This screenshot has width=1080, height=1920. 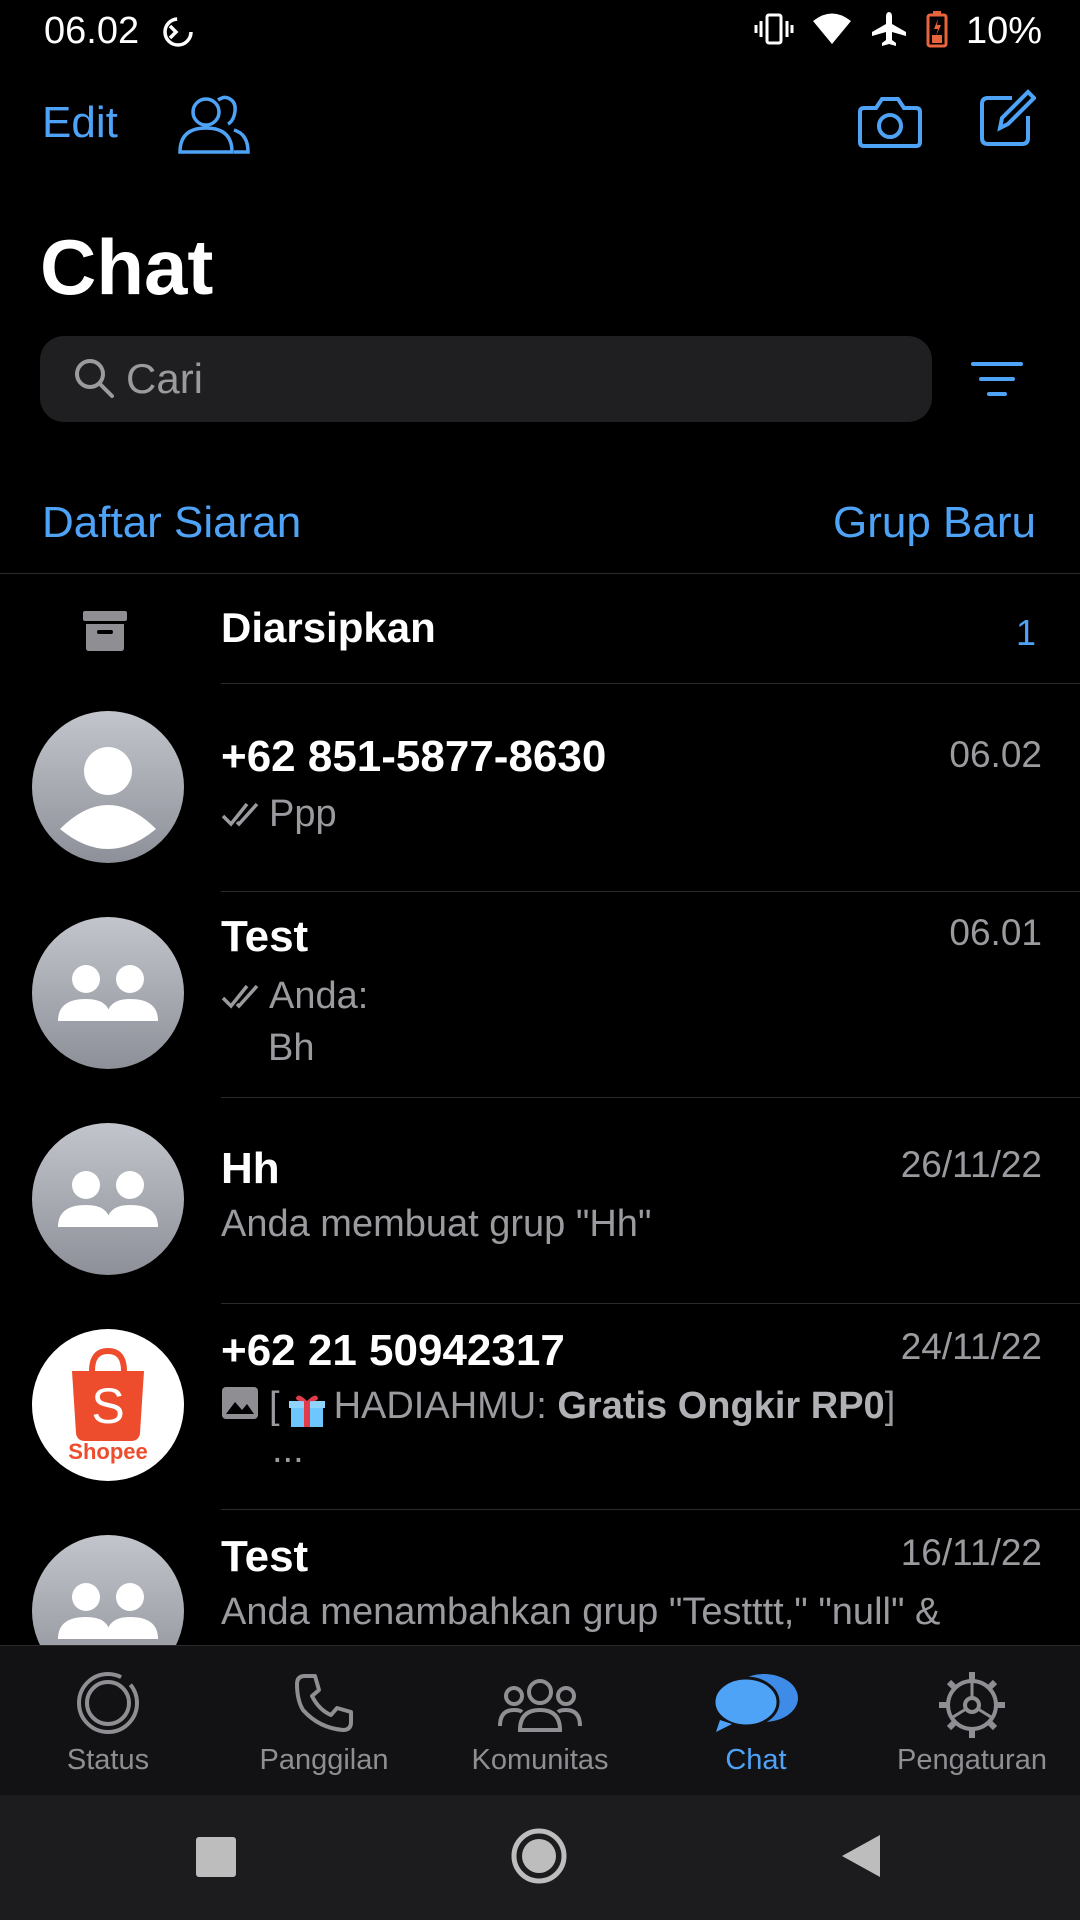 I want to click on shopee-avatar: S Shopee, so click(x=108, y=1405).